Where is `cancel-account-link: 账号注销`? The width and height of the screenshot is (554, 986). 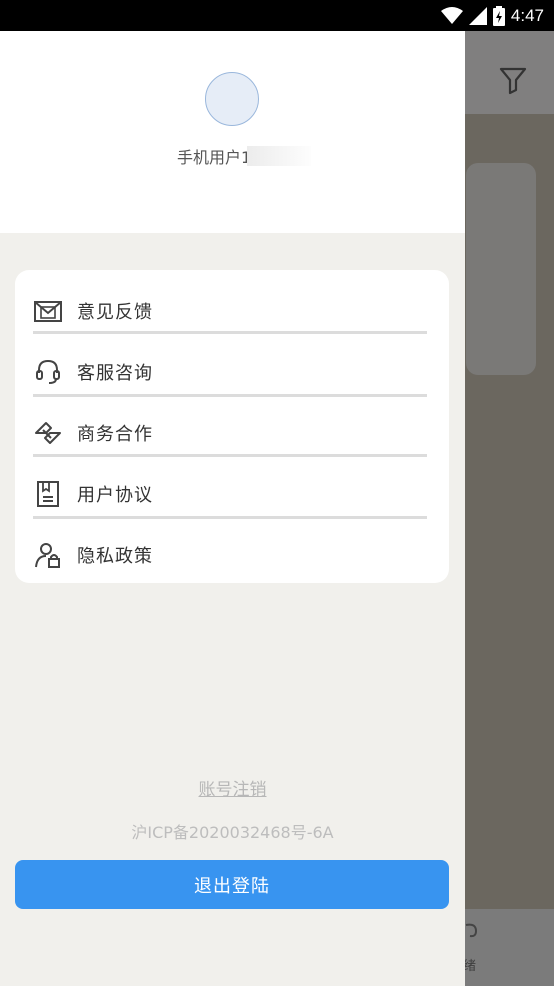
cancel-account-link: 账号注销 is located at coordinates (232, 787).